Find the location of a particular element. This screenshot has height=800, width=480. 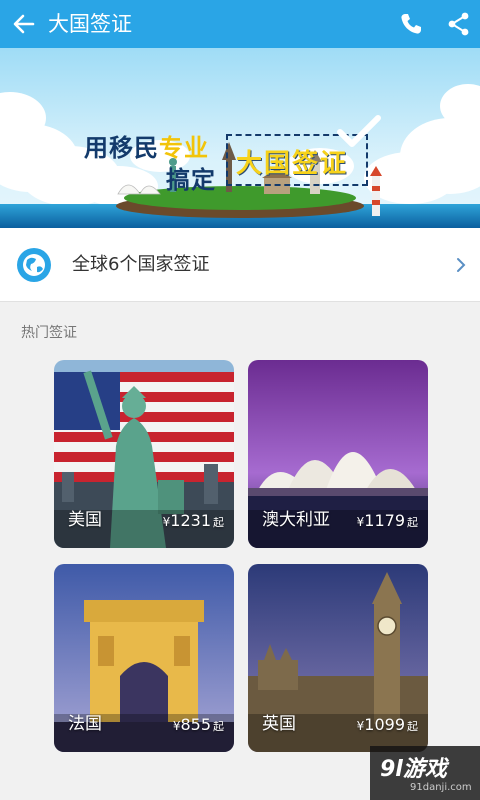

share-icon is located at coordinates (459, 24).